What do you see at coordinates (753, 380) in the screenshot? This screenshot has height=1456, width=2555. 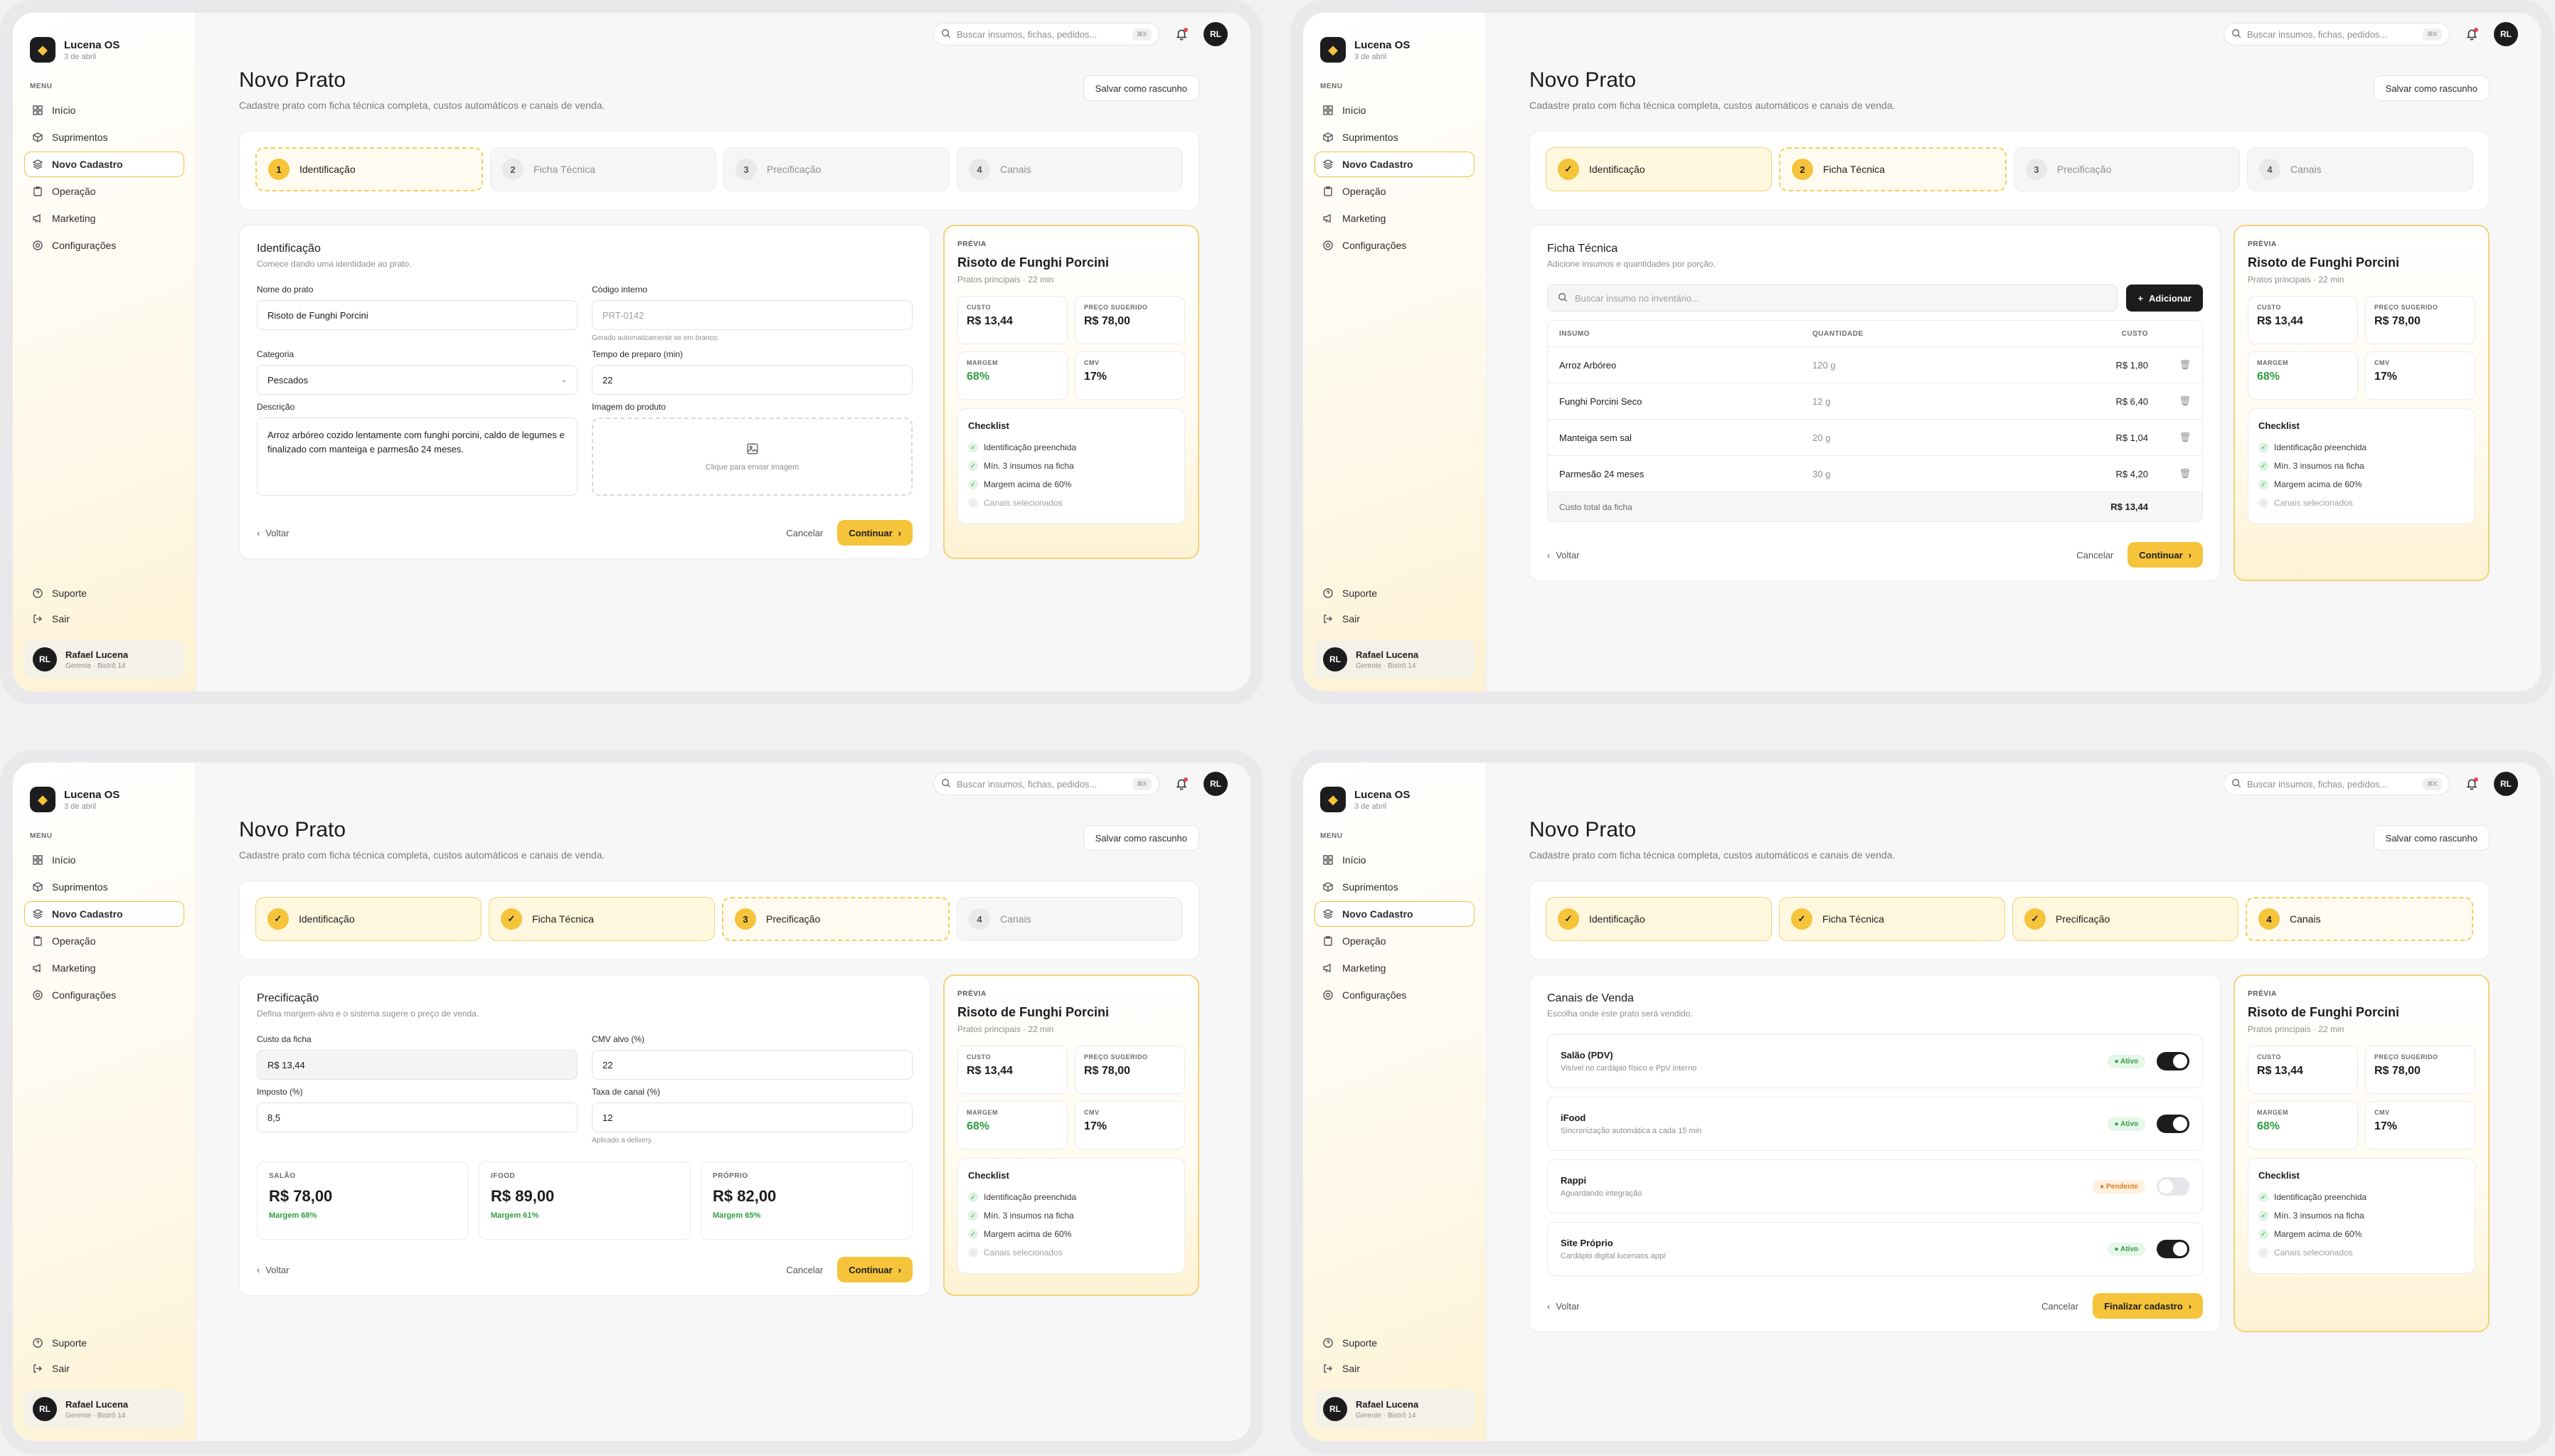 I see `prep-time-input: 22` at bounding box center [753, 380].